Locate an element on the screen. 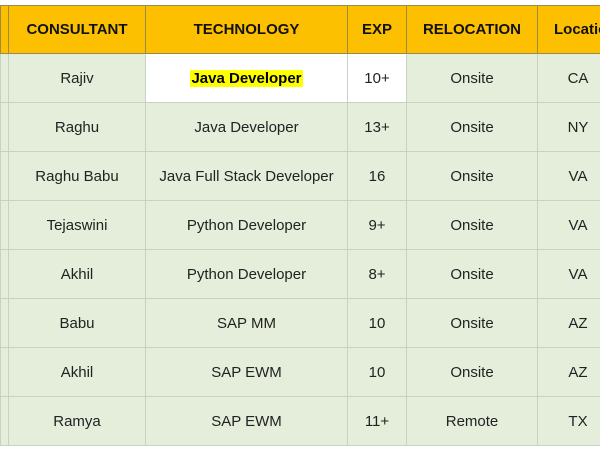  table-row: Akhil Python Developer 8+ Onsite VA is located at coordinates (300, 274).